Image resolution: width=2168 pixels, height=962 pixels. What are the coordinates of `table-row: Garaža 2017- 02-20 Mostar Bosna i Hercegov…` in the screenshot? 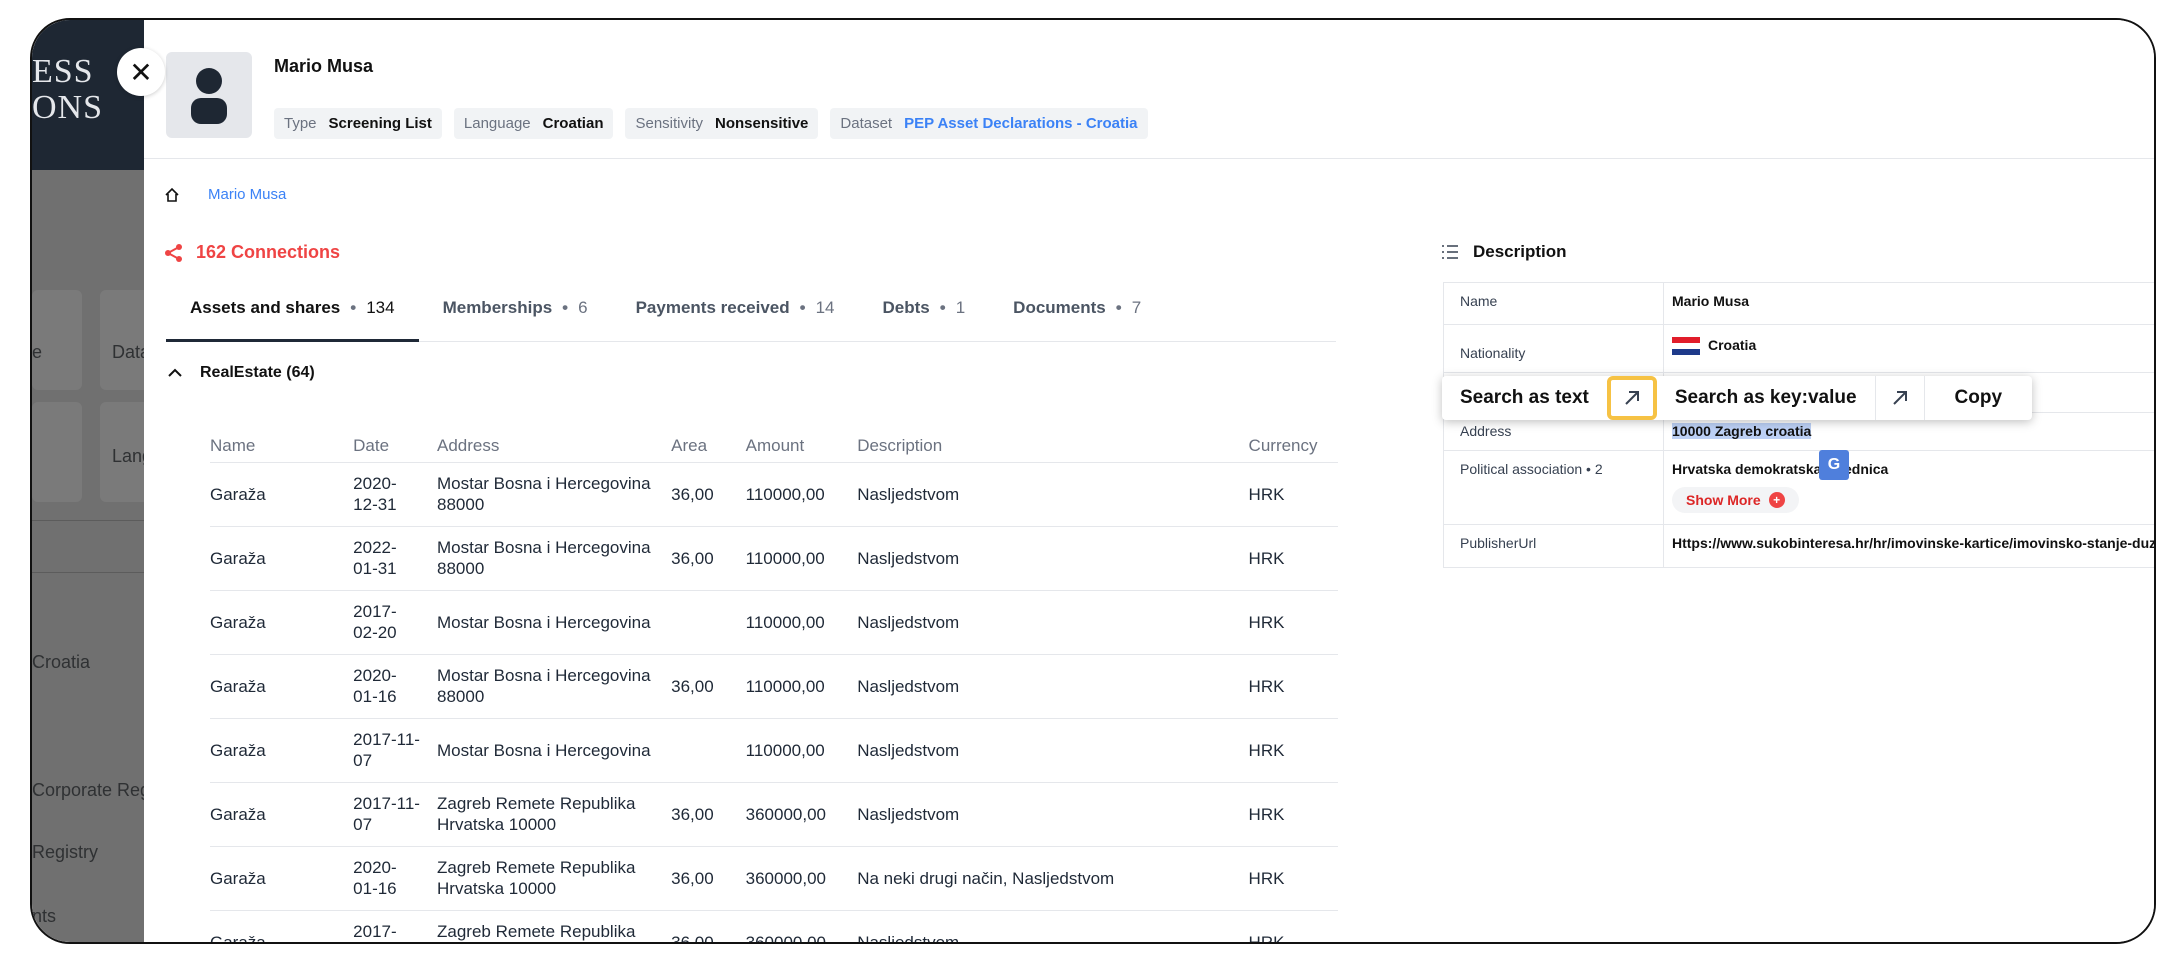 It's located at (774, 621).